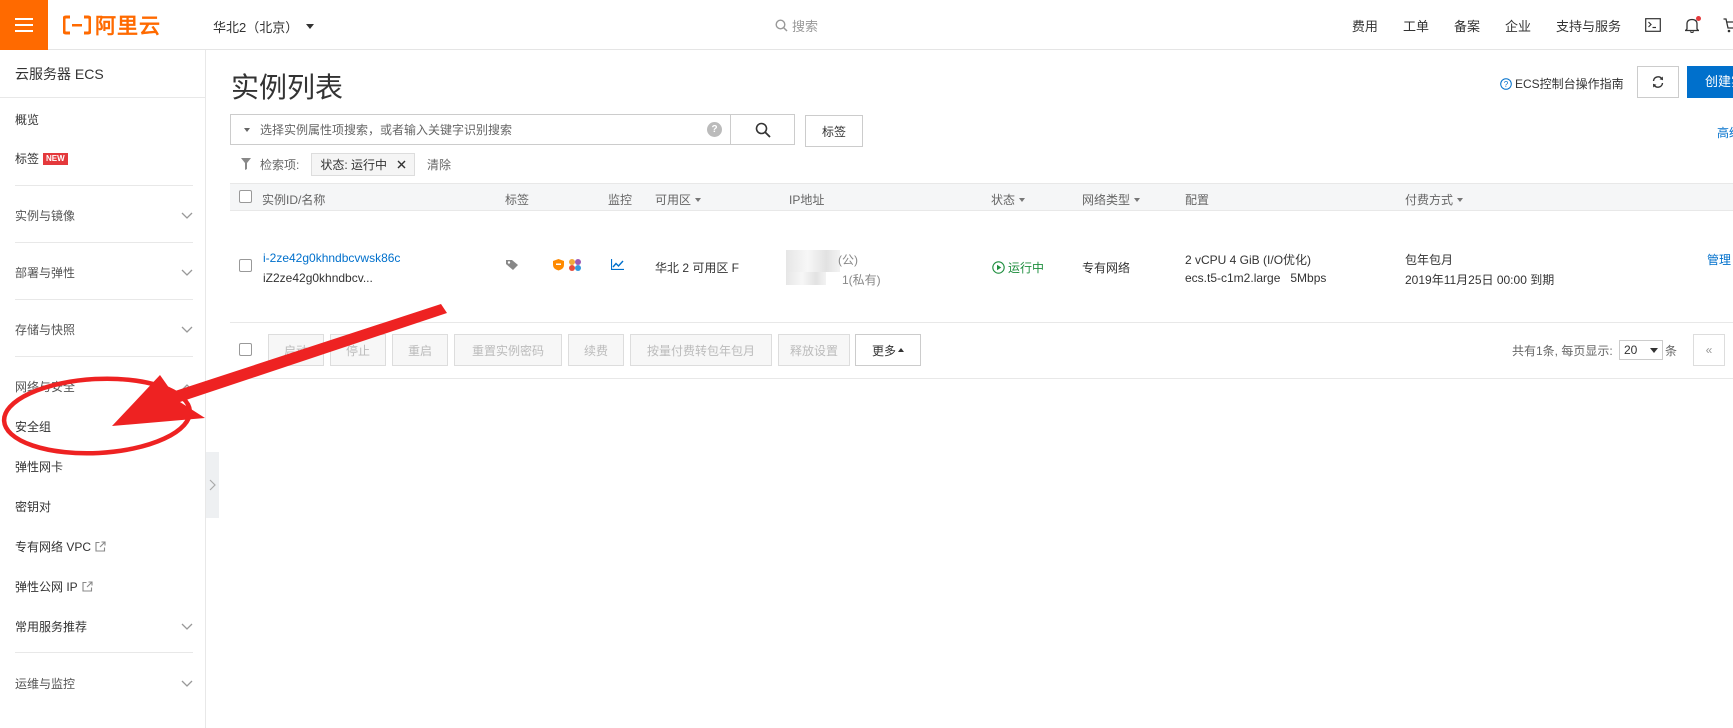 Image resolution: width=1733 pixels, height=728 pixels. What do you see at coordinates (1641, 350) in the screenshot?
I see `page-size-select: 20` at bounding box center [1641, 350].